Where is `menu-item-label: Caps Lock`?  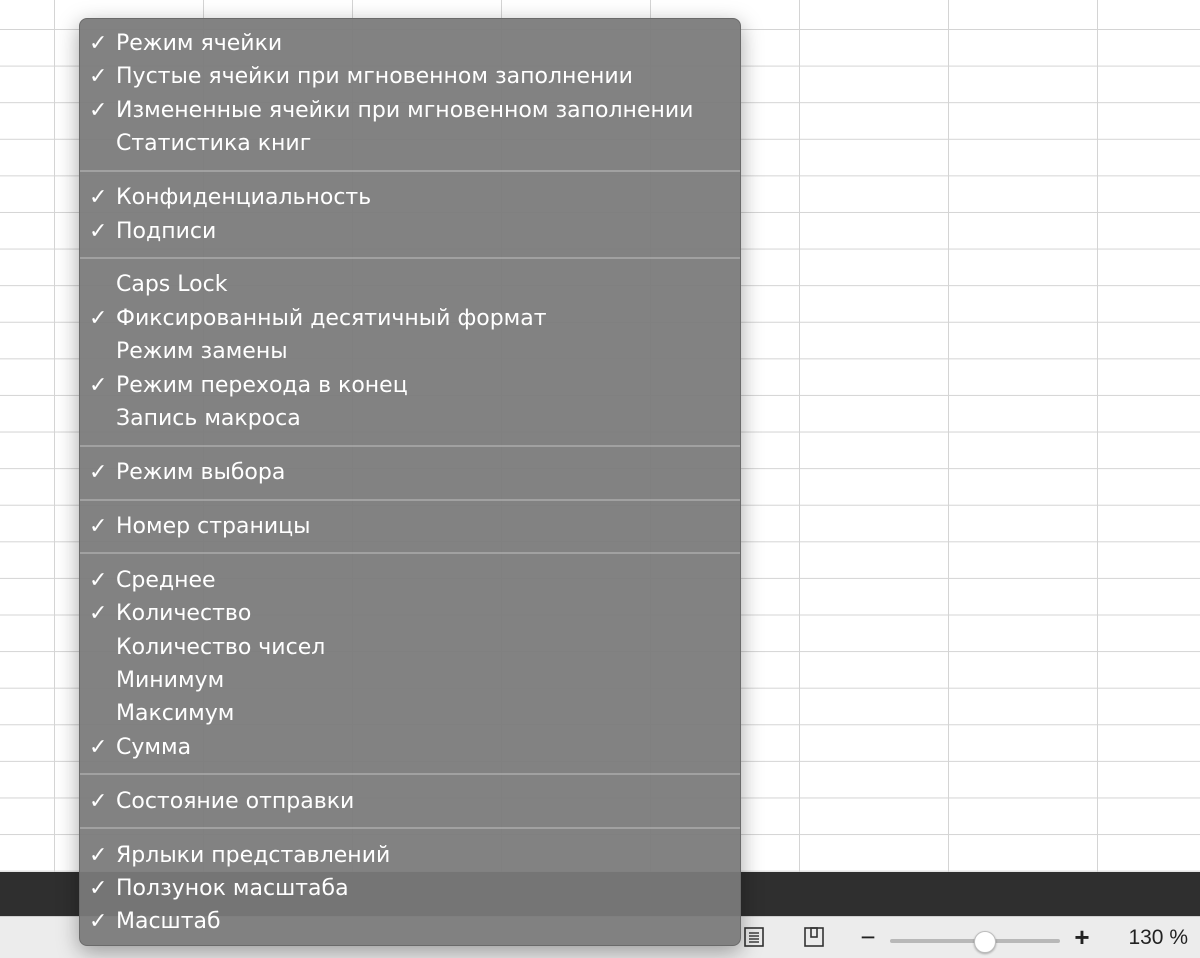 menu-item-label: Caps Lock is located at coordinates (172, 285).